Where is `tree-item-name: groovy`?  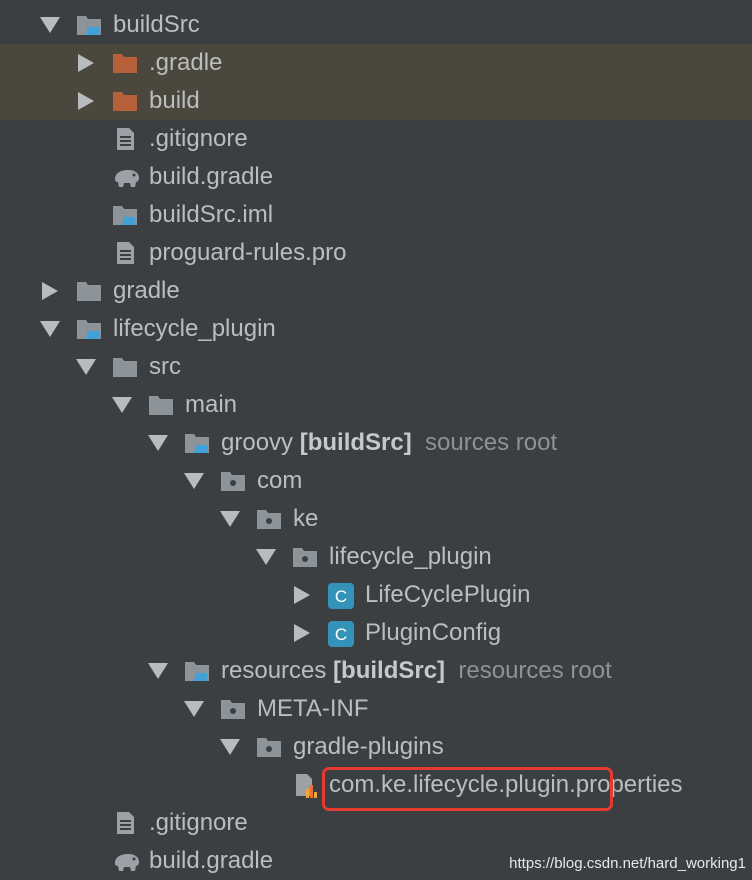
tree-item-name: groovy is located at coordinates (257, 442).